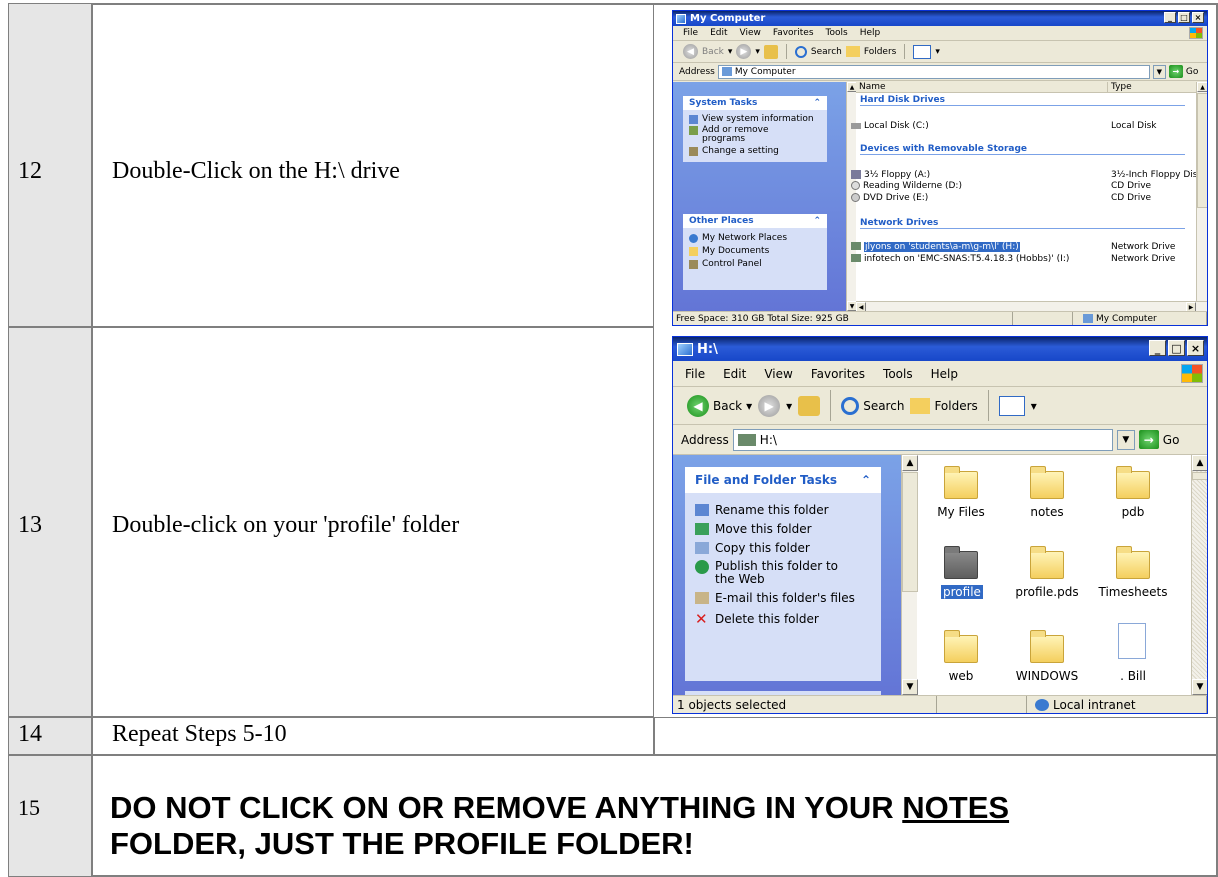 This screenshot has width=1218, height=877. Describe the element at coordinates (890, 175) in the screenshot. I see `list-item: 3½ Floppy (A:)` at that location.